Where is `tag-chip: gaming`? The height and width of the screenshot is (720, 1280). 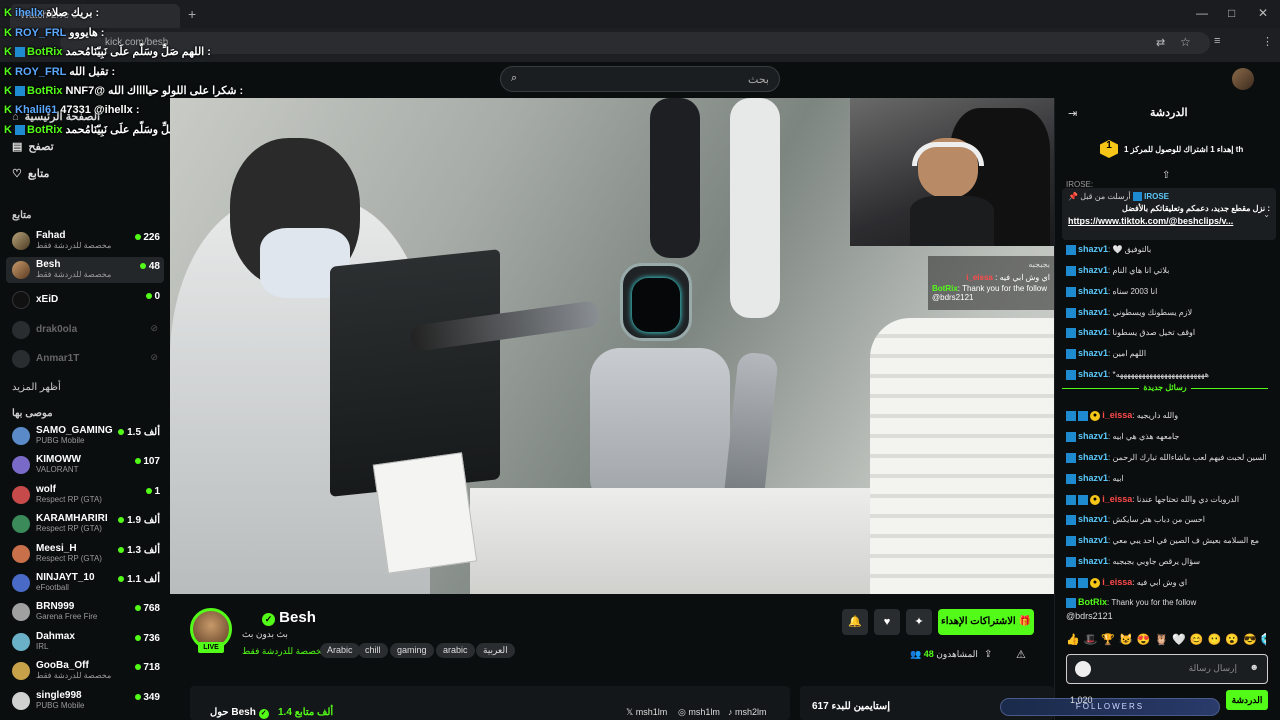
tag-chip: gaming is located at coordinates (412, 650).